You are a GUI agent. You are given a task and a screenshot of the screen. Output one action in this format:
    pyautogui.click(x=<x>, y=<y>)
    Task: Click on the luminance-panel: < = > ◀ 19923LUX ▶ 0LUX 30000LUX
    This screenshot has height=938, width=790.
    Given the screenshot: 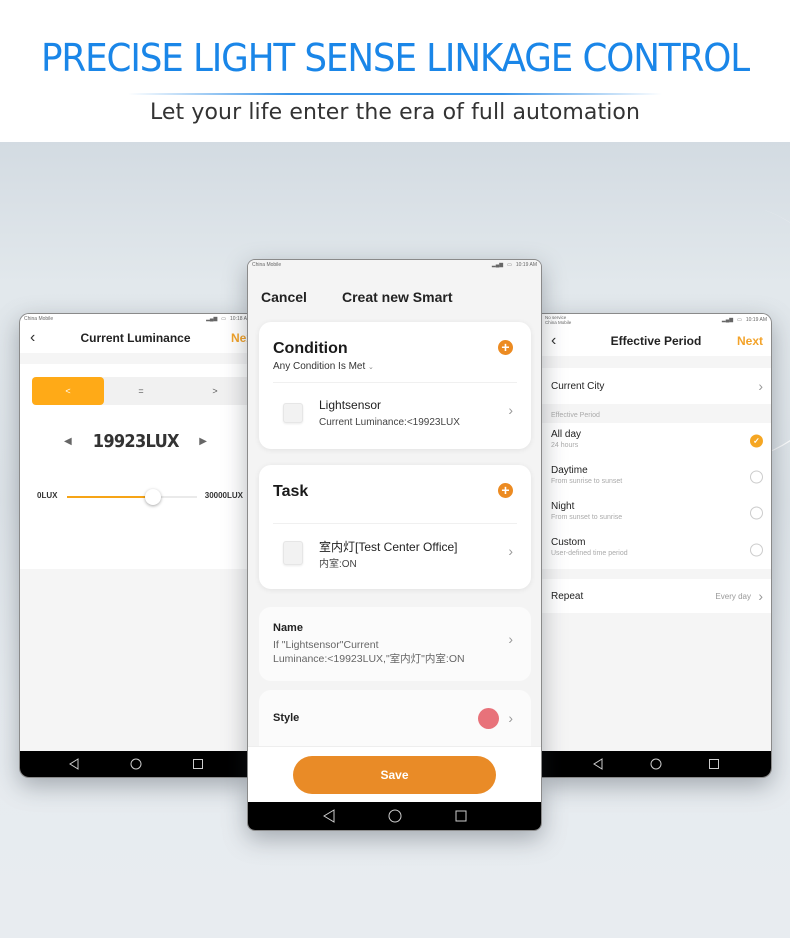 What is the action you would take?
    pyautogui.click(x=135, y=466)
    